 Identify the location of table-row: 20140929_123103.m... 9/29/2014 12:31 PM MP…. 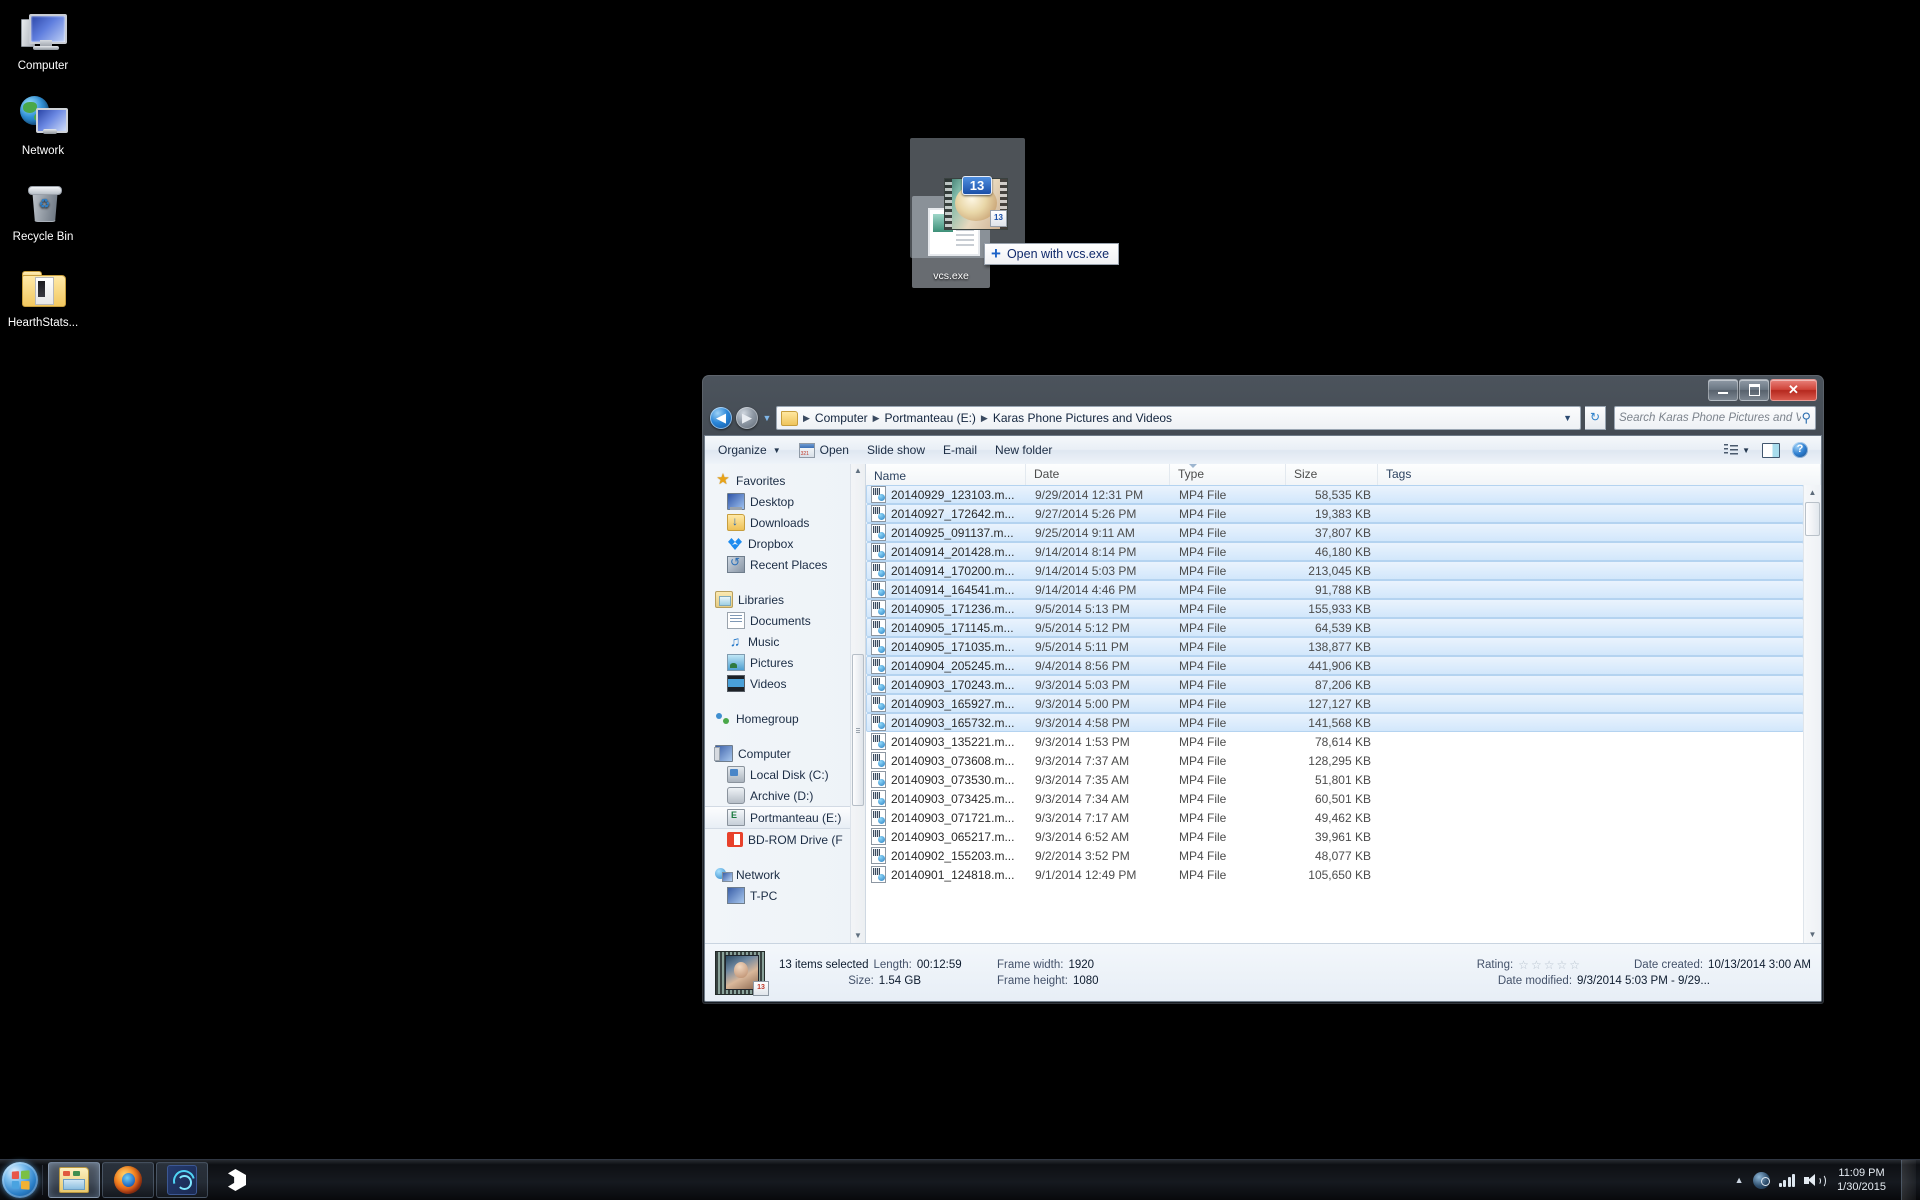
(1335, 494).